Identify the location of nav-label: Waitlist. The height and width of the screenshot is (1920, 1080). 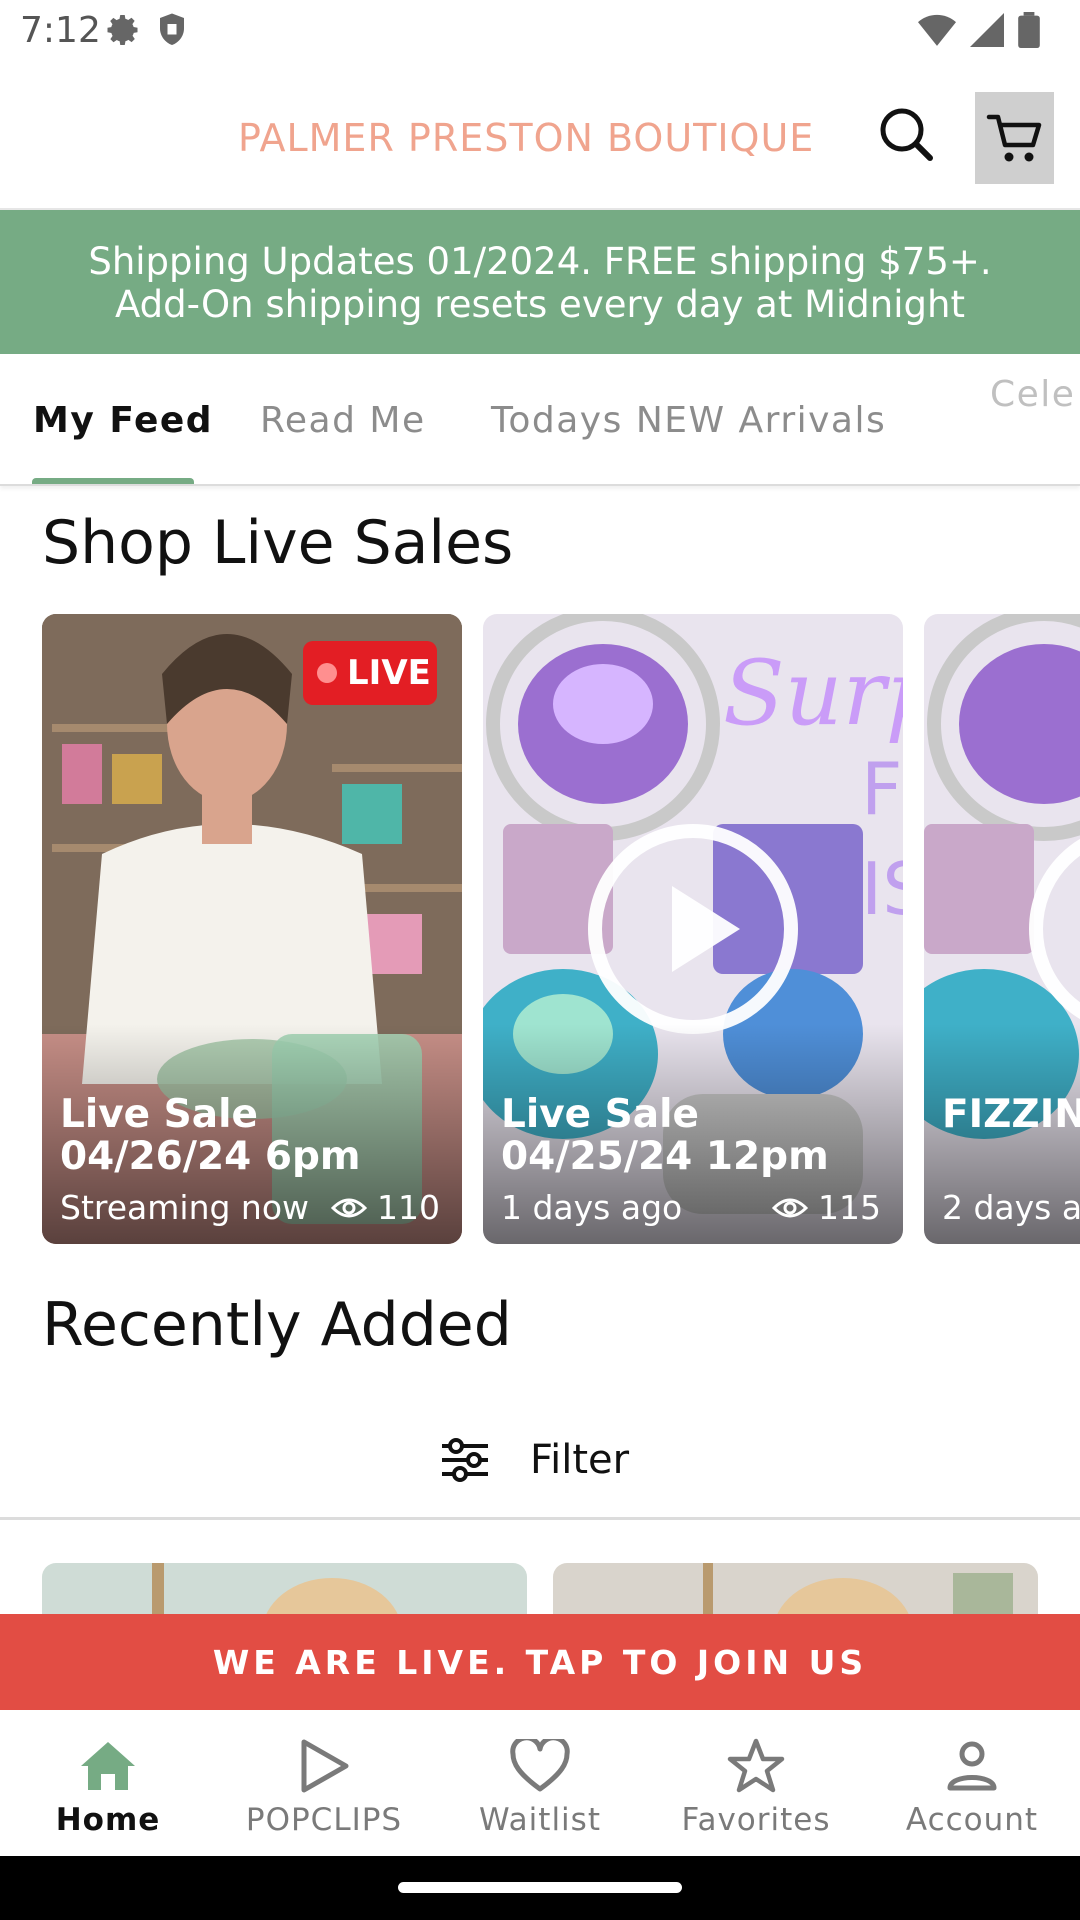
(540, 1820).